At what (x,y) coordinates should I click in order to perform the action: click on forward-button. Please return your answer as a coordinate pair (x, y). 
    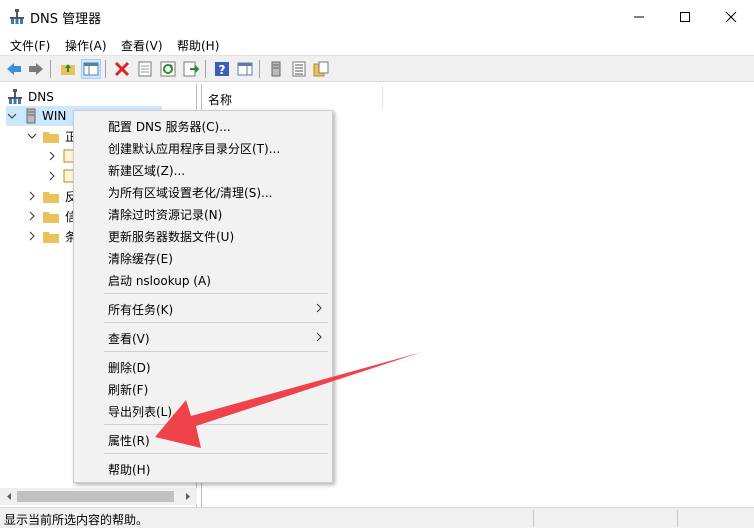
    Looking at the image, I should click on (36, 69).